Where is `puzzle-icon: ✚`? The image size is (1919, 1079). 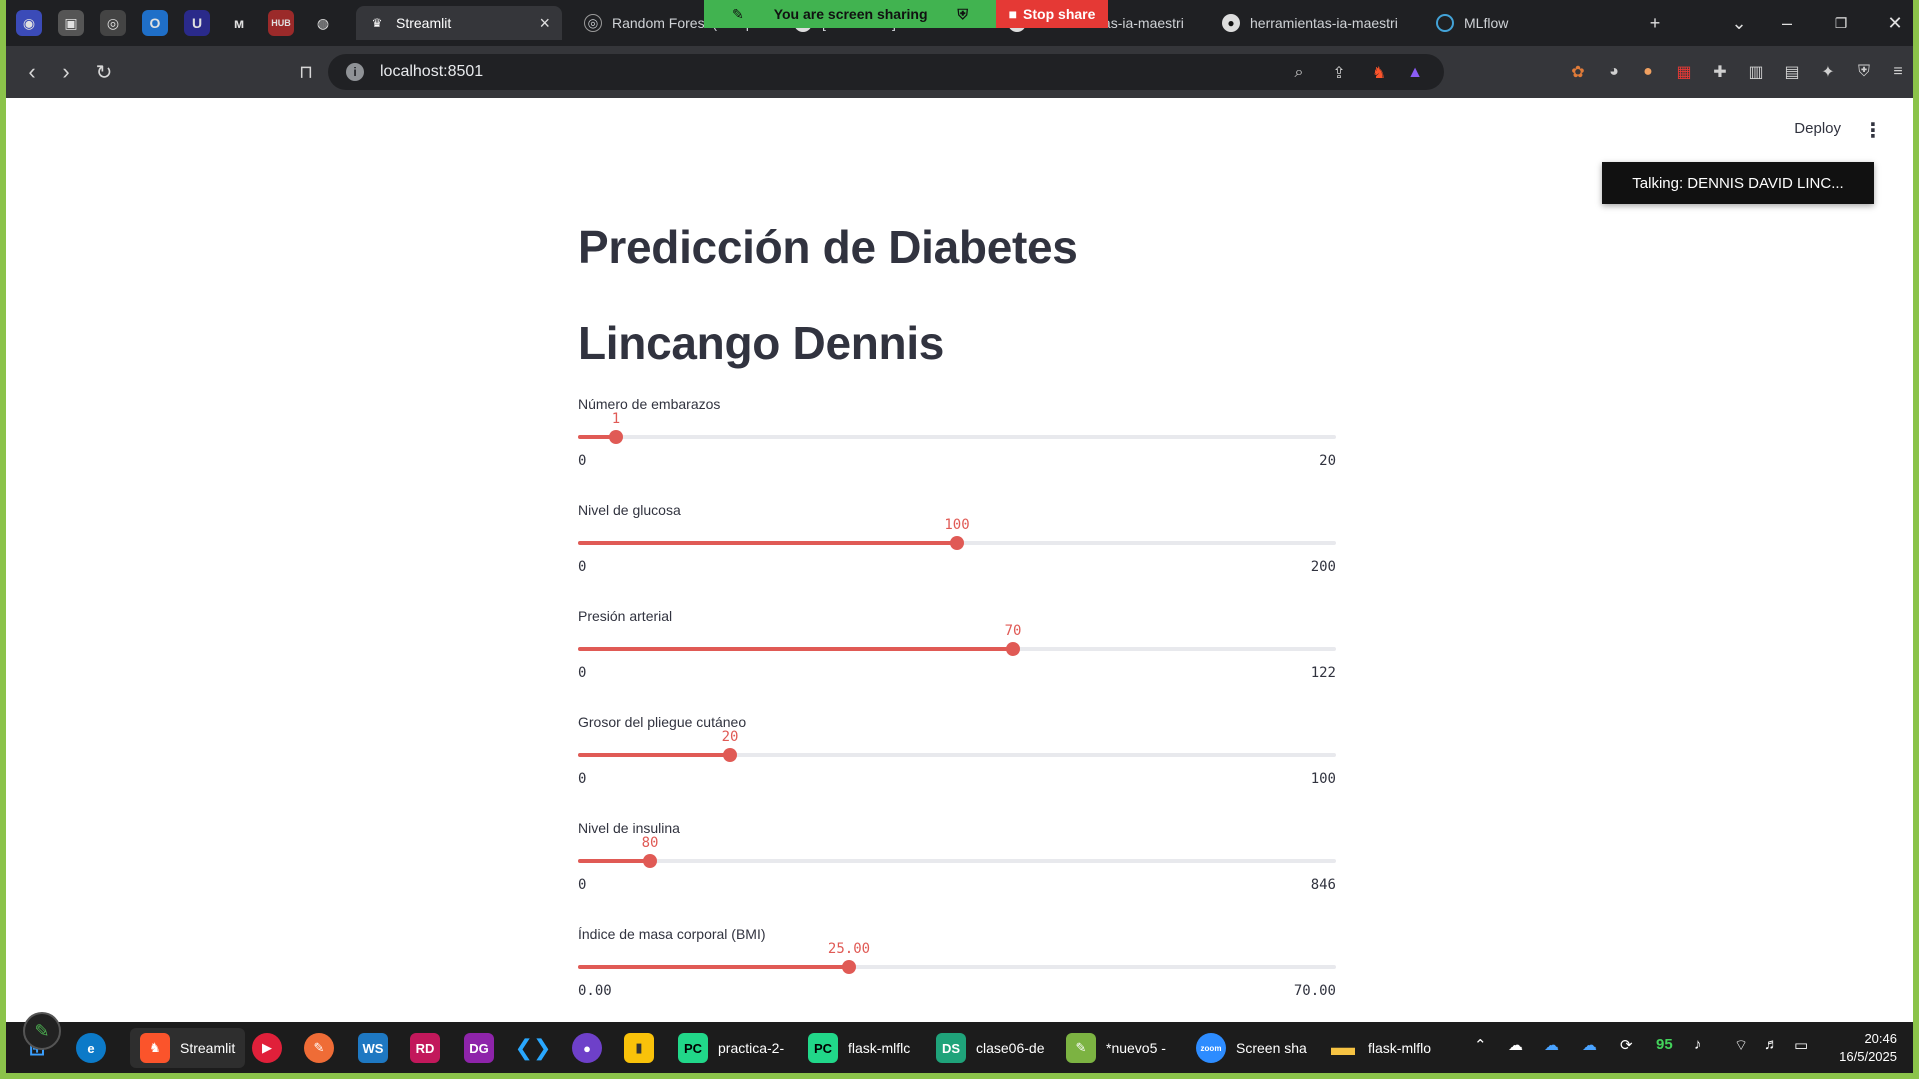 puzzle-icon: ✚ is located at coordinates (1720, 72).